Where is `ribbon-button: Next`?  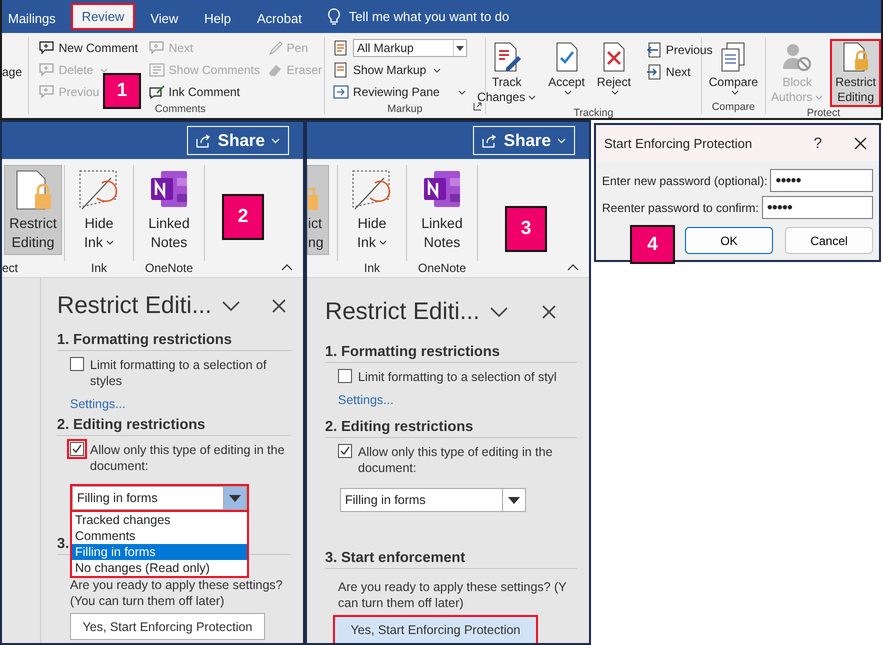
ribbon-button: Next is located at coordinates (668, 72).